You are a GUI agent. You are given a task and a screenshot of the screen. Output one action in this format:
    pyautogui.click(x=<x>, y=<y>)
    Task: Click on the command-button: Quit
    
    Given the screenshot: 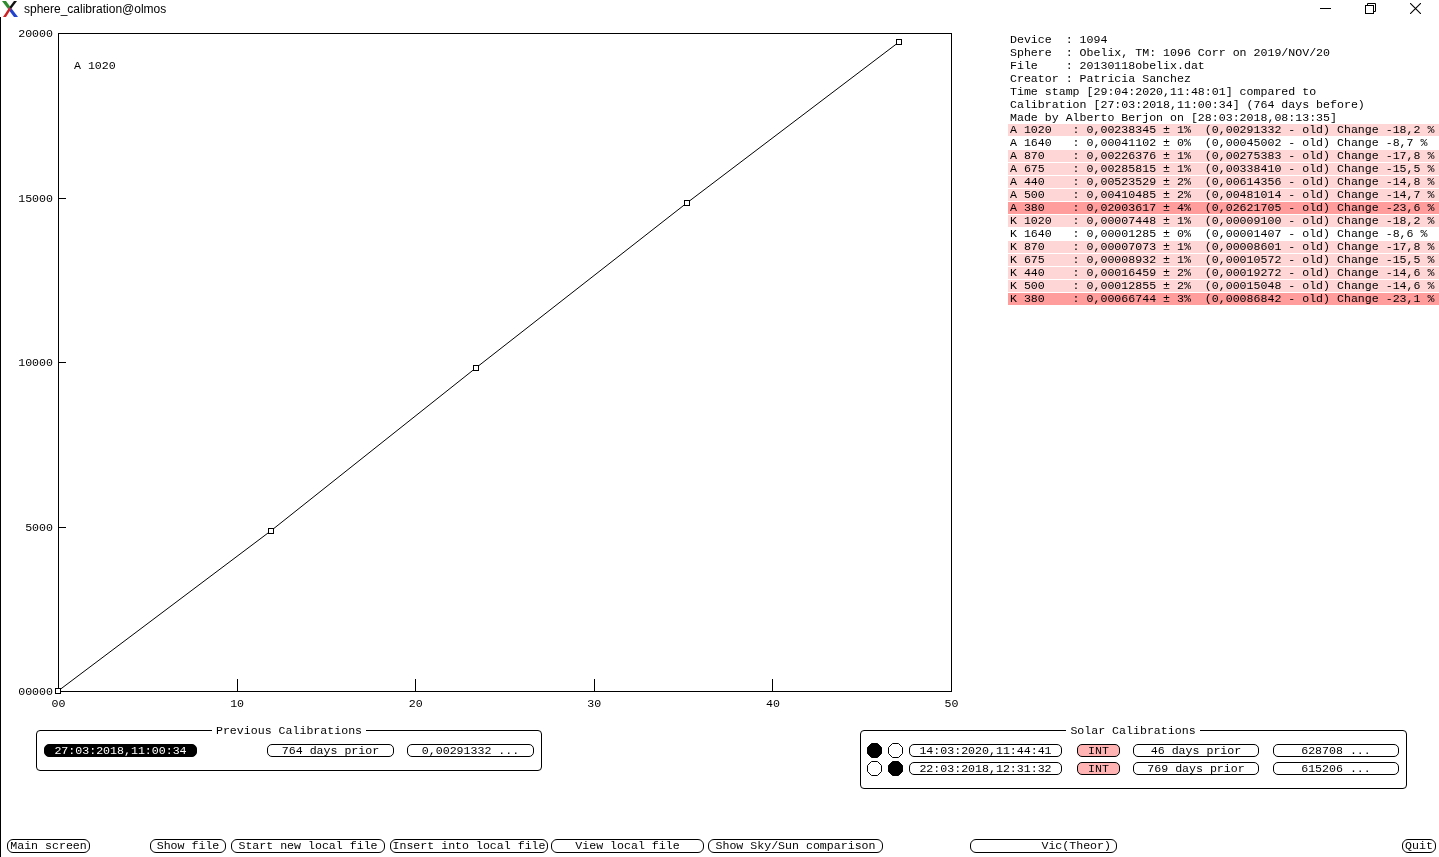 What is the action you would take?
    pyautogui.click(x=1419, y=846)
    